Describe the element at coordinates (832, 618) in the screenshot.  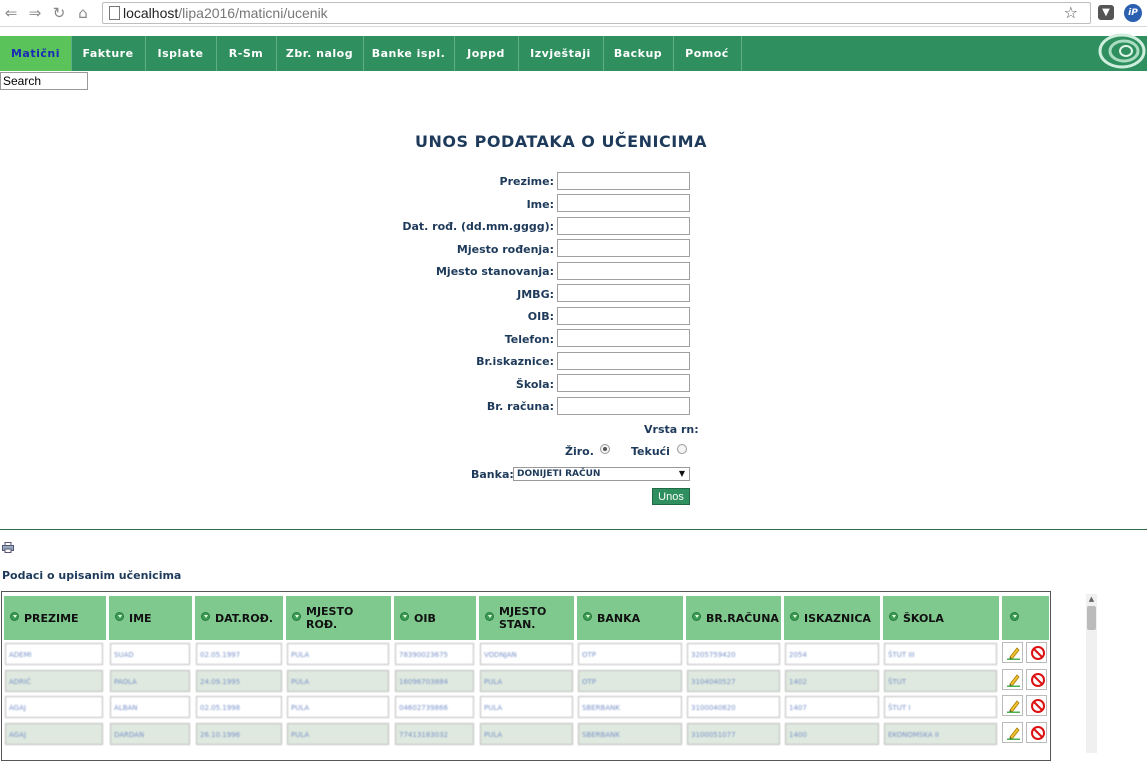
I see `col-header-iskaznica: ISKAZNICA` at that location.